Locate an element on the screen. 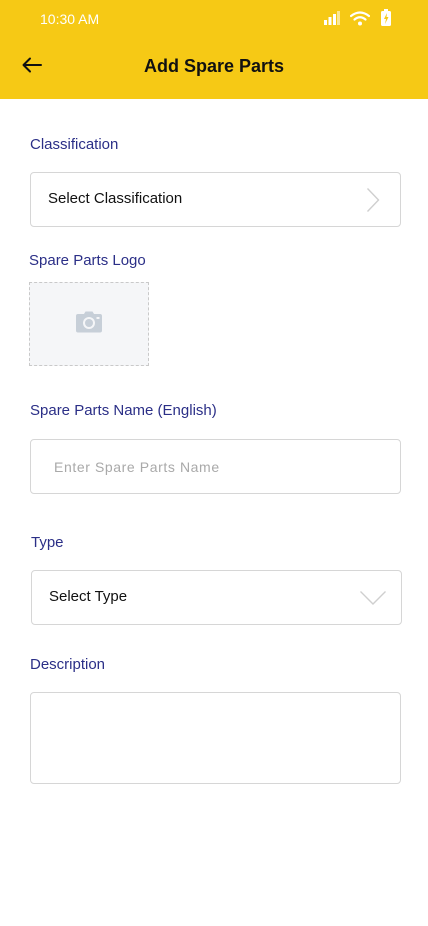  signal-icon is located at coordinates (332, 18).